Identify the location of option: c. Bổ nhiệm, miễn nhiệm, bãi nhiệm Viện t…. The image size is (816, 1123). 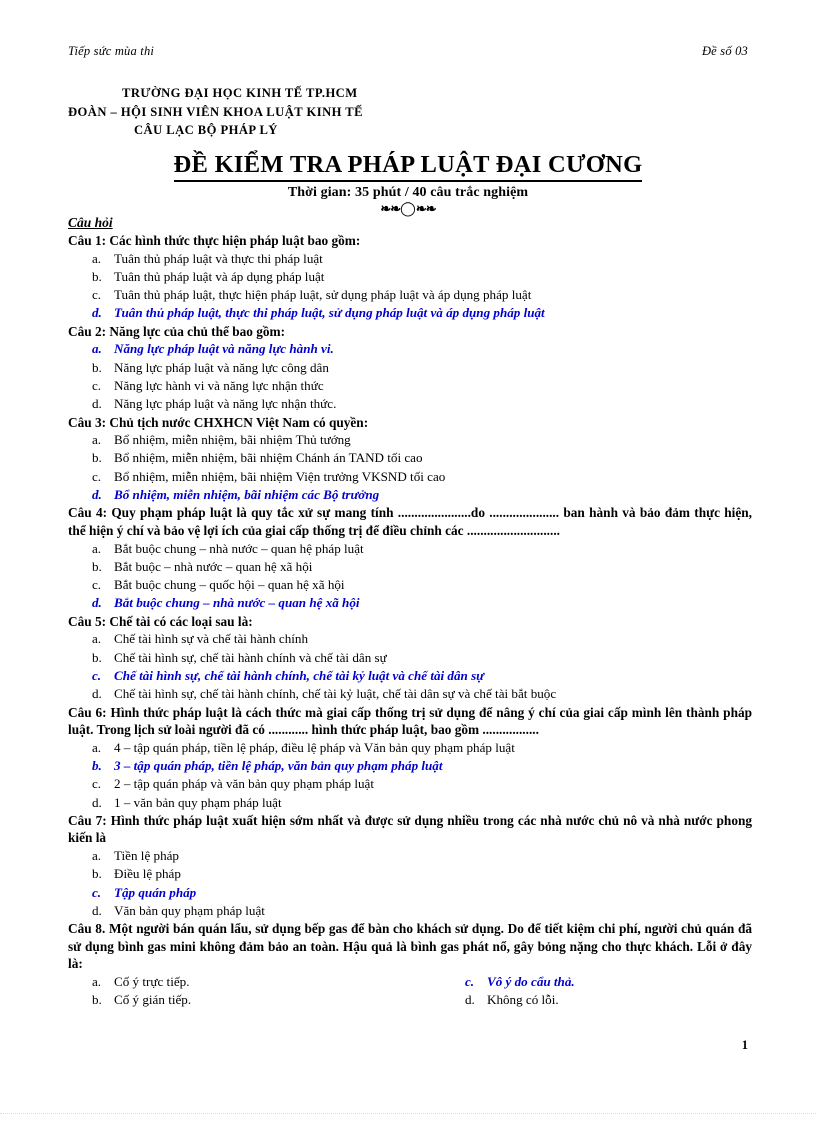
(410, 477).